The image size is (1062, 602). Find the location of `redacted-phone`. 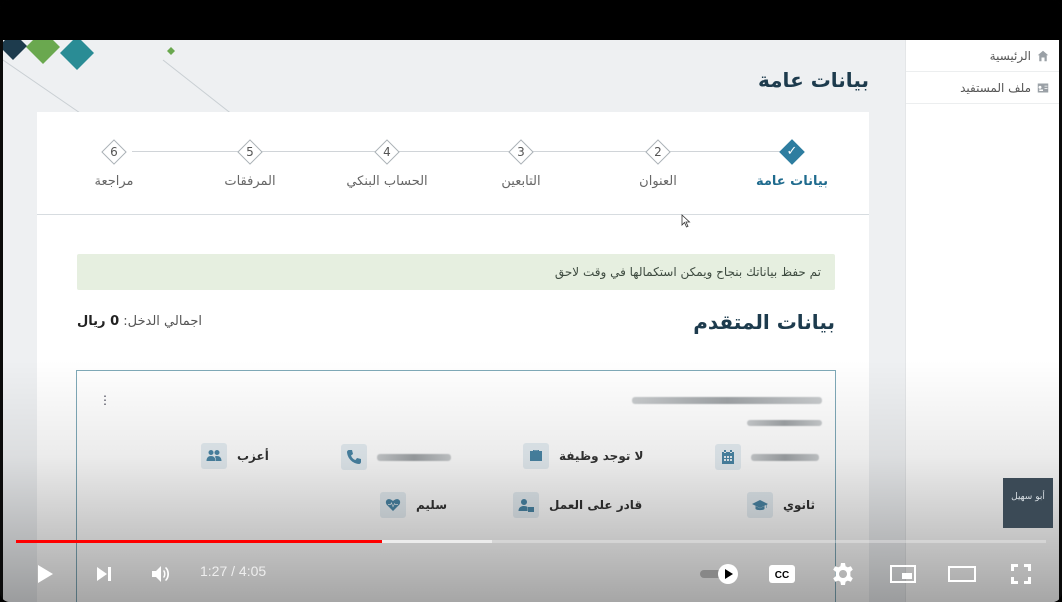

redacted-phone is located at coordinates (414, 457).